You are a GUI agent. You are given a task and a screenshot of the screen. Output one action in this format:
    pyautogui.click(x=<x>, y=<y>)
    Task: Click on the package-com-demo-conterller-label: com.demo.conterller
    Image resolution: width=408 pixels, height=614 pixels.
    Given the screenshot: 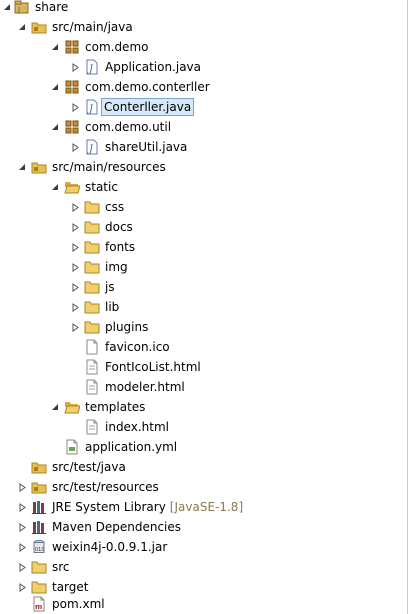 What is the action you would take?
    pyautogui.click(x=147, y=87)
    